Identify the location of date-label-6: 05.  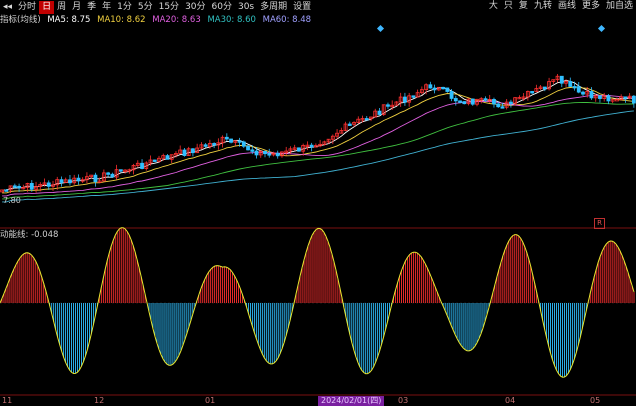
(595, 400).